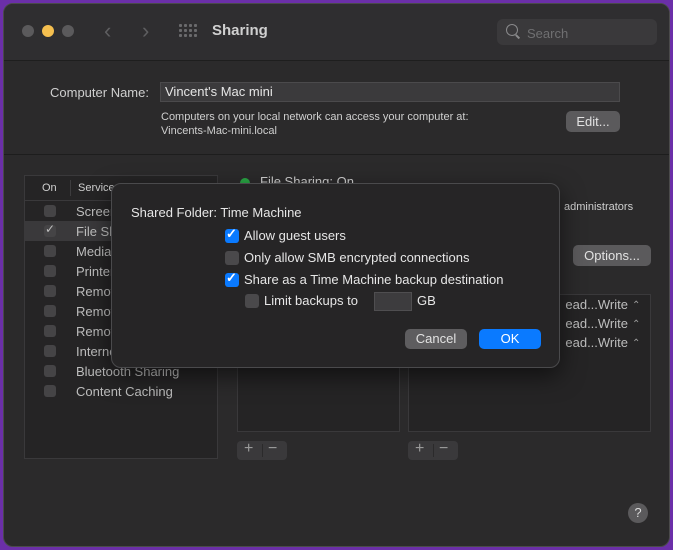  I want to click on users-controls: + −, so click(433, 450).